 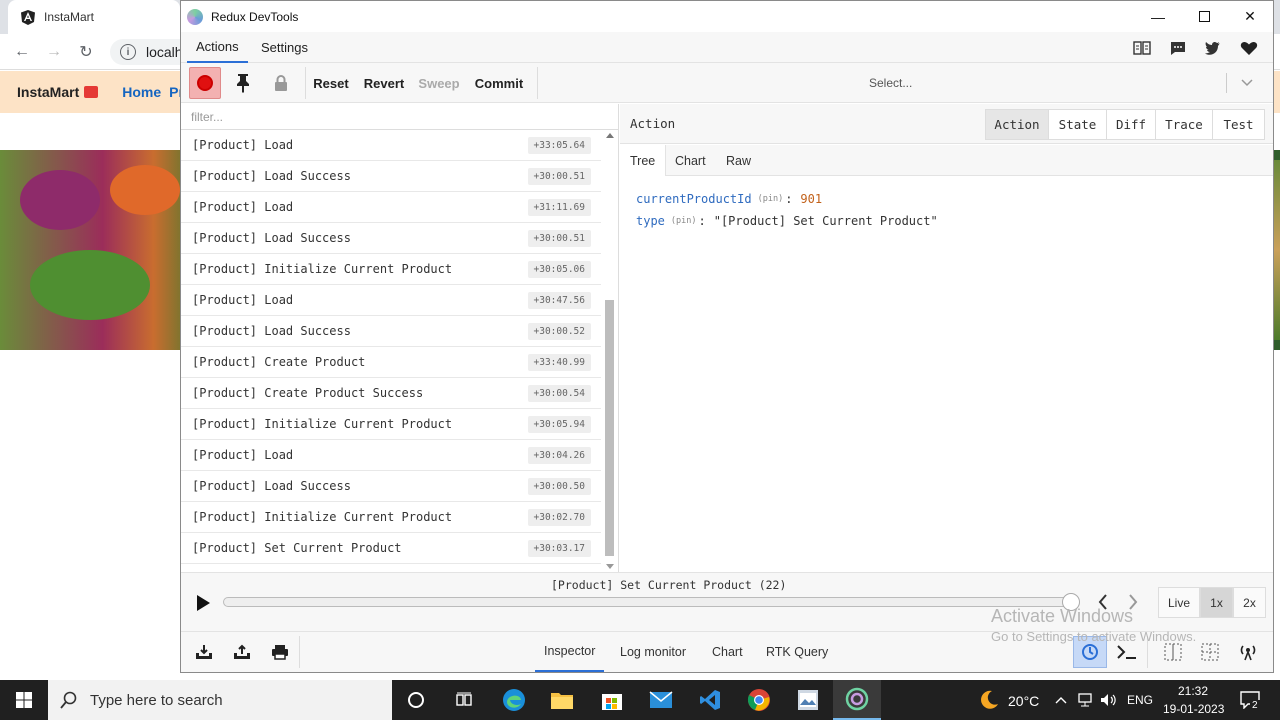 I want to click on action-row: [Product] Load Success +30:00.50, so click(x=391, y=486).